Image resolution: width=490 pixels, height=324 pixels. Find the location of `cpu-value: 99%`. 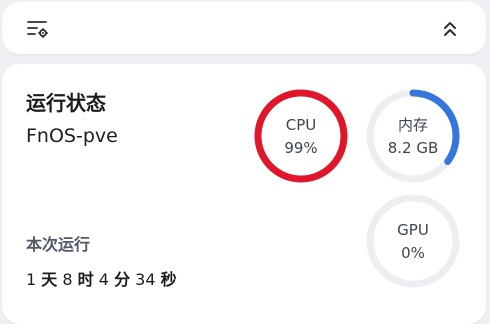

cpu-value: 99% is located at coordinates (301, 148).